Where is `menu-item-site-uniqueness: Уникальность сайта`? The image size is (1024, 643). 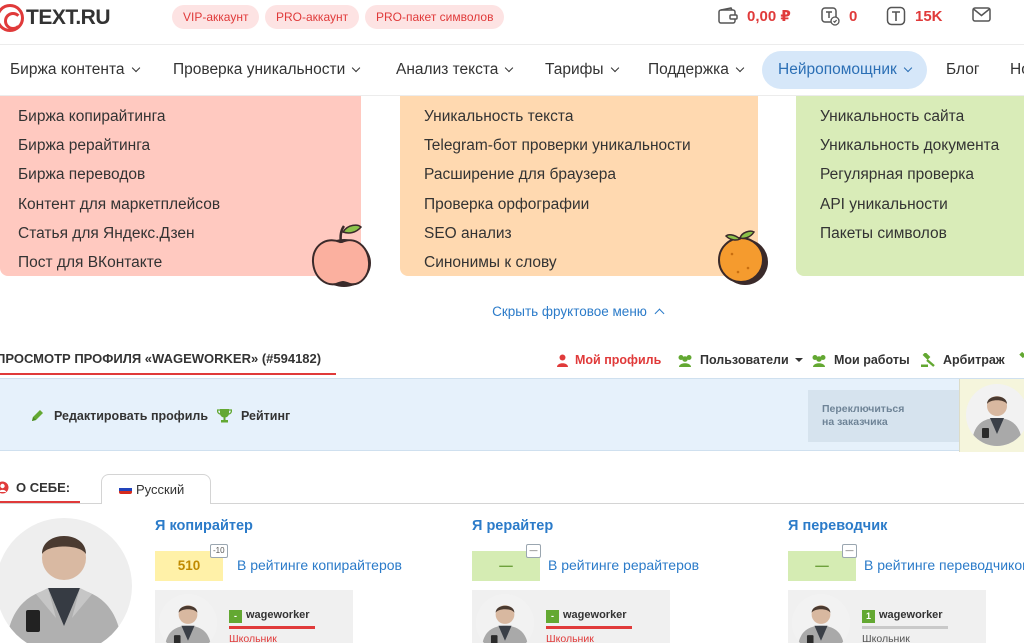 menu-item-site-uniqueness: Уникальность сайта is located at coordinates (909, 116).